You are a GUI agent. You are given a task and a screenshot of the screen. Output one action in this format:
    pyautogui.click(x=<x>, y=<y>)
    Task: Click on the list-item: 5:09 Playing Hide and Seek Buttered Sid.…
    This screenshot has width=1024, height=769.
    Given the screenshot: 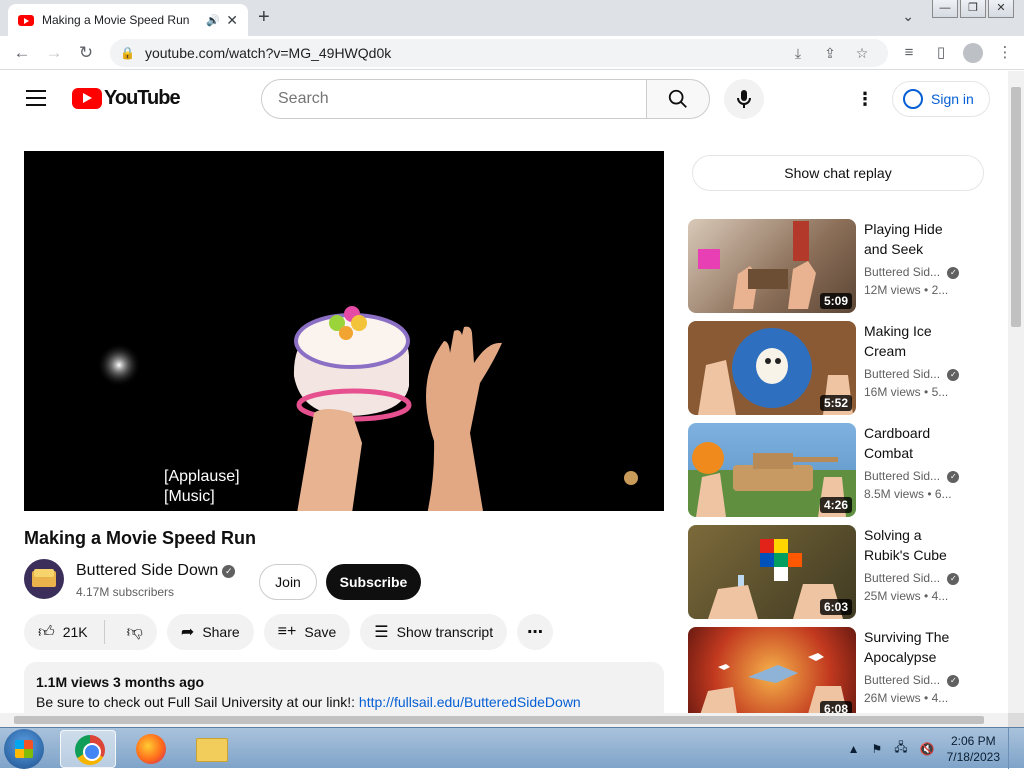 What is the action you would take?
    pyautogui.click(x=838, y=266)
    